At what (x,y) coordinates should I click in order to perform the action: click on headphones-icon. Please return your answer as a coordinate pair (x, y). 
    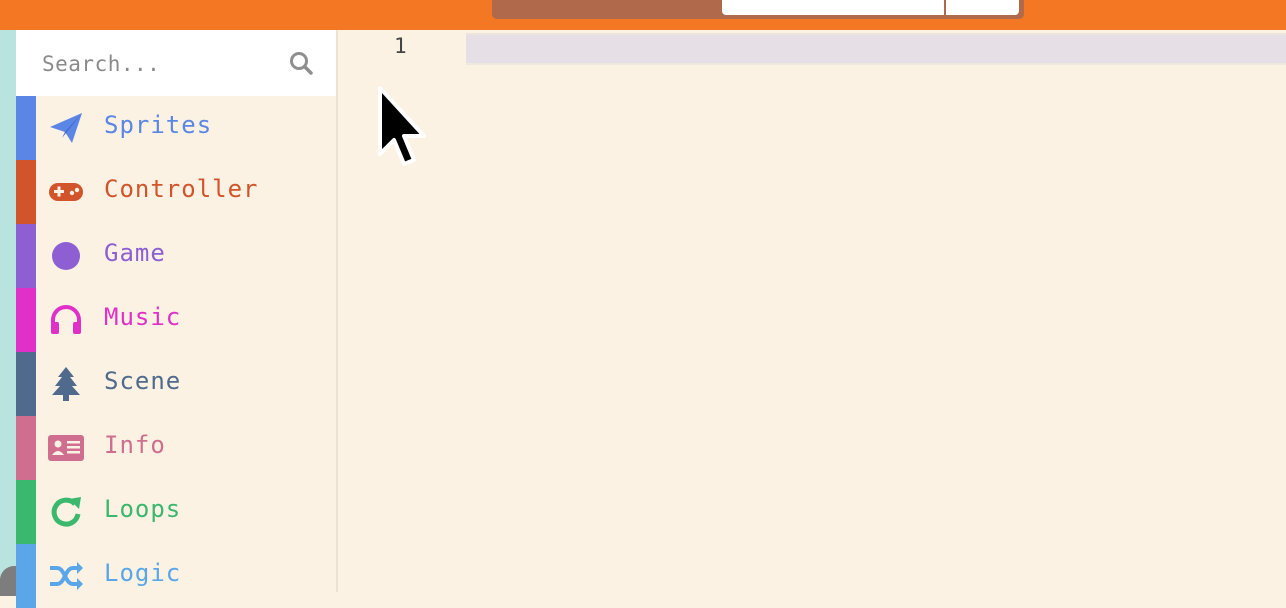
    Looking at the image, I should click on (66, 319).